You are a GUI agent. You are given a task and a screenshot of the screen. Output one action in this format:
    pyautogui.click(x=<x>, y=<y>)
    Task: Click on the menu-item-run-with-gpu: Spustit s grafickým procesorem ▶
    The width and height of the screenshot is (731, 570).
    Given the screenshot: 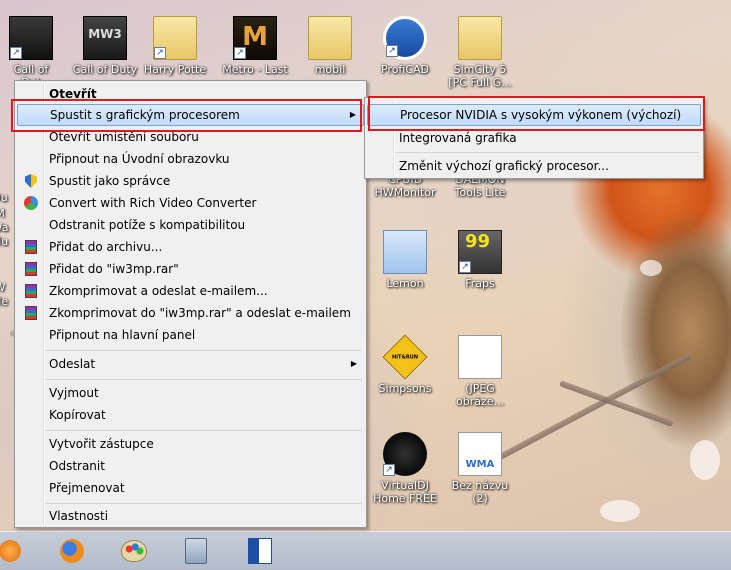 What is the action you would take?
    pyautogui.click(x=190, y=115)
    